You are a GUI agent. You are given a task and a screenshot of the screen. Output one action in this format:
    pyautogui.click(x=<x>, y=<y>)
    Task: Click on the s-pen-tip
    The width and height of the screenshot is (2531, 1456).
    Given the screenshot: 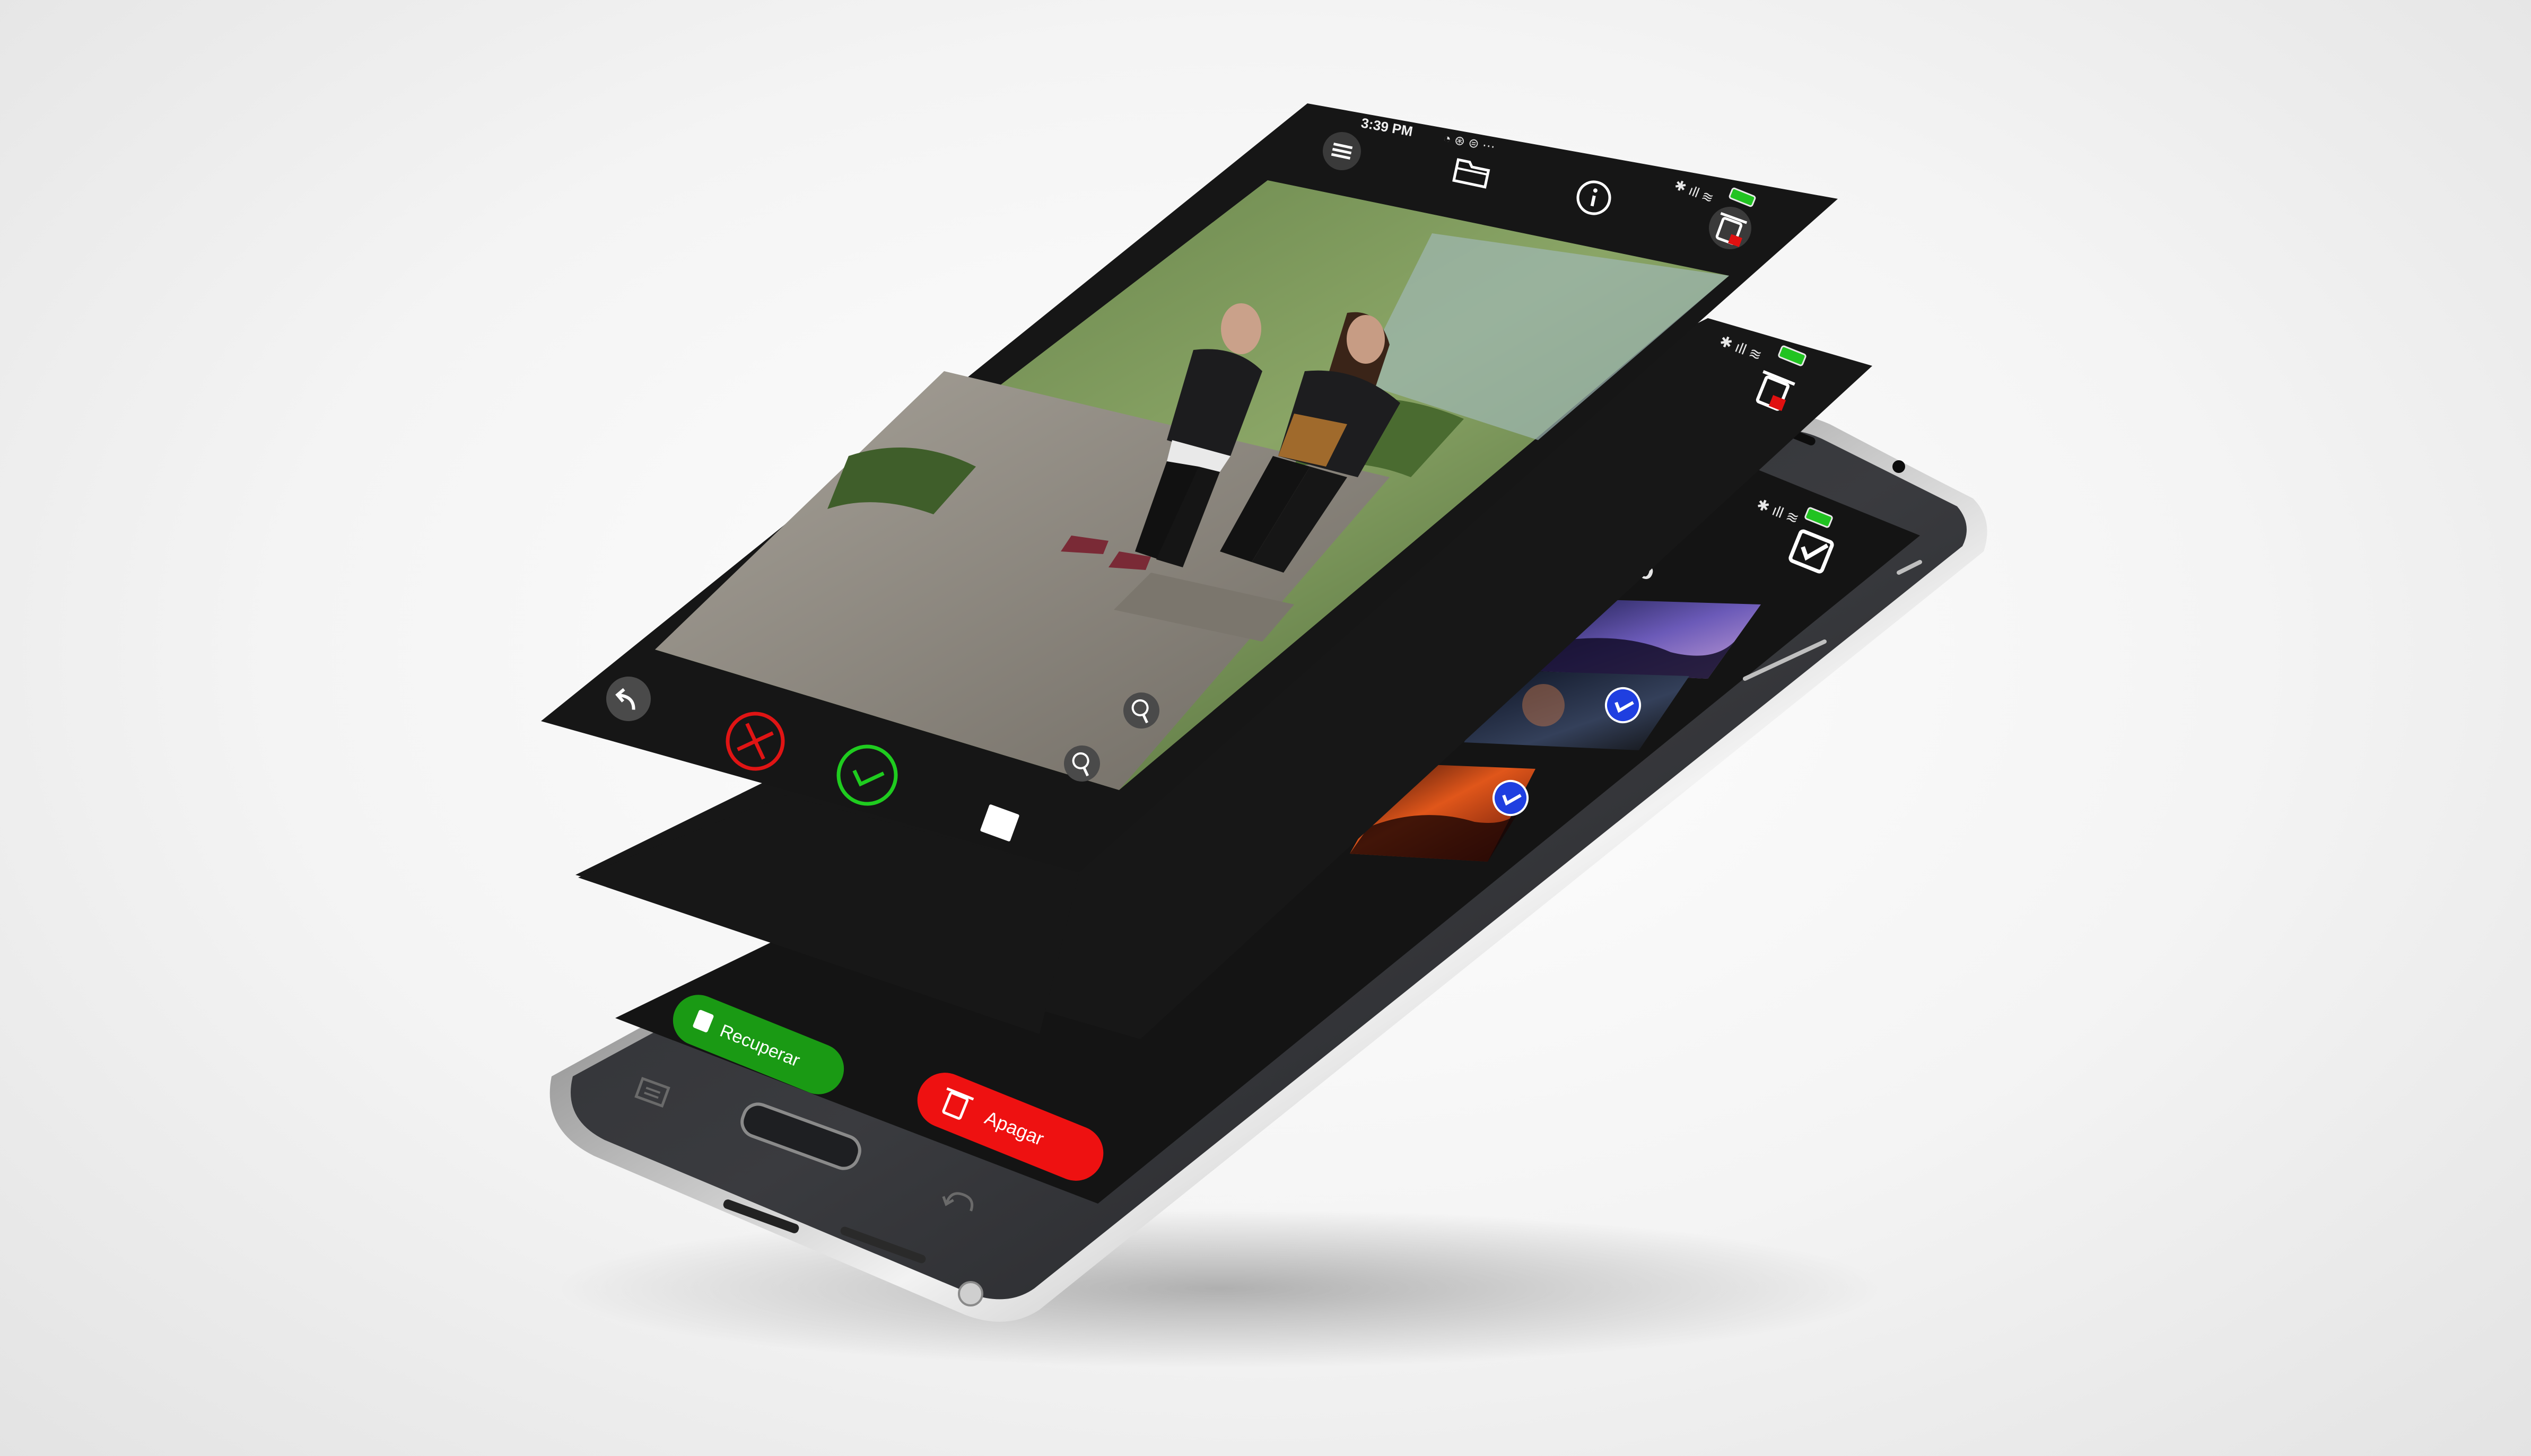 What is the action you would take?
    pyautogui.click(x=970, y=1293)
    